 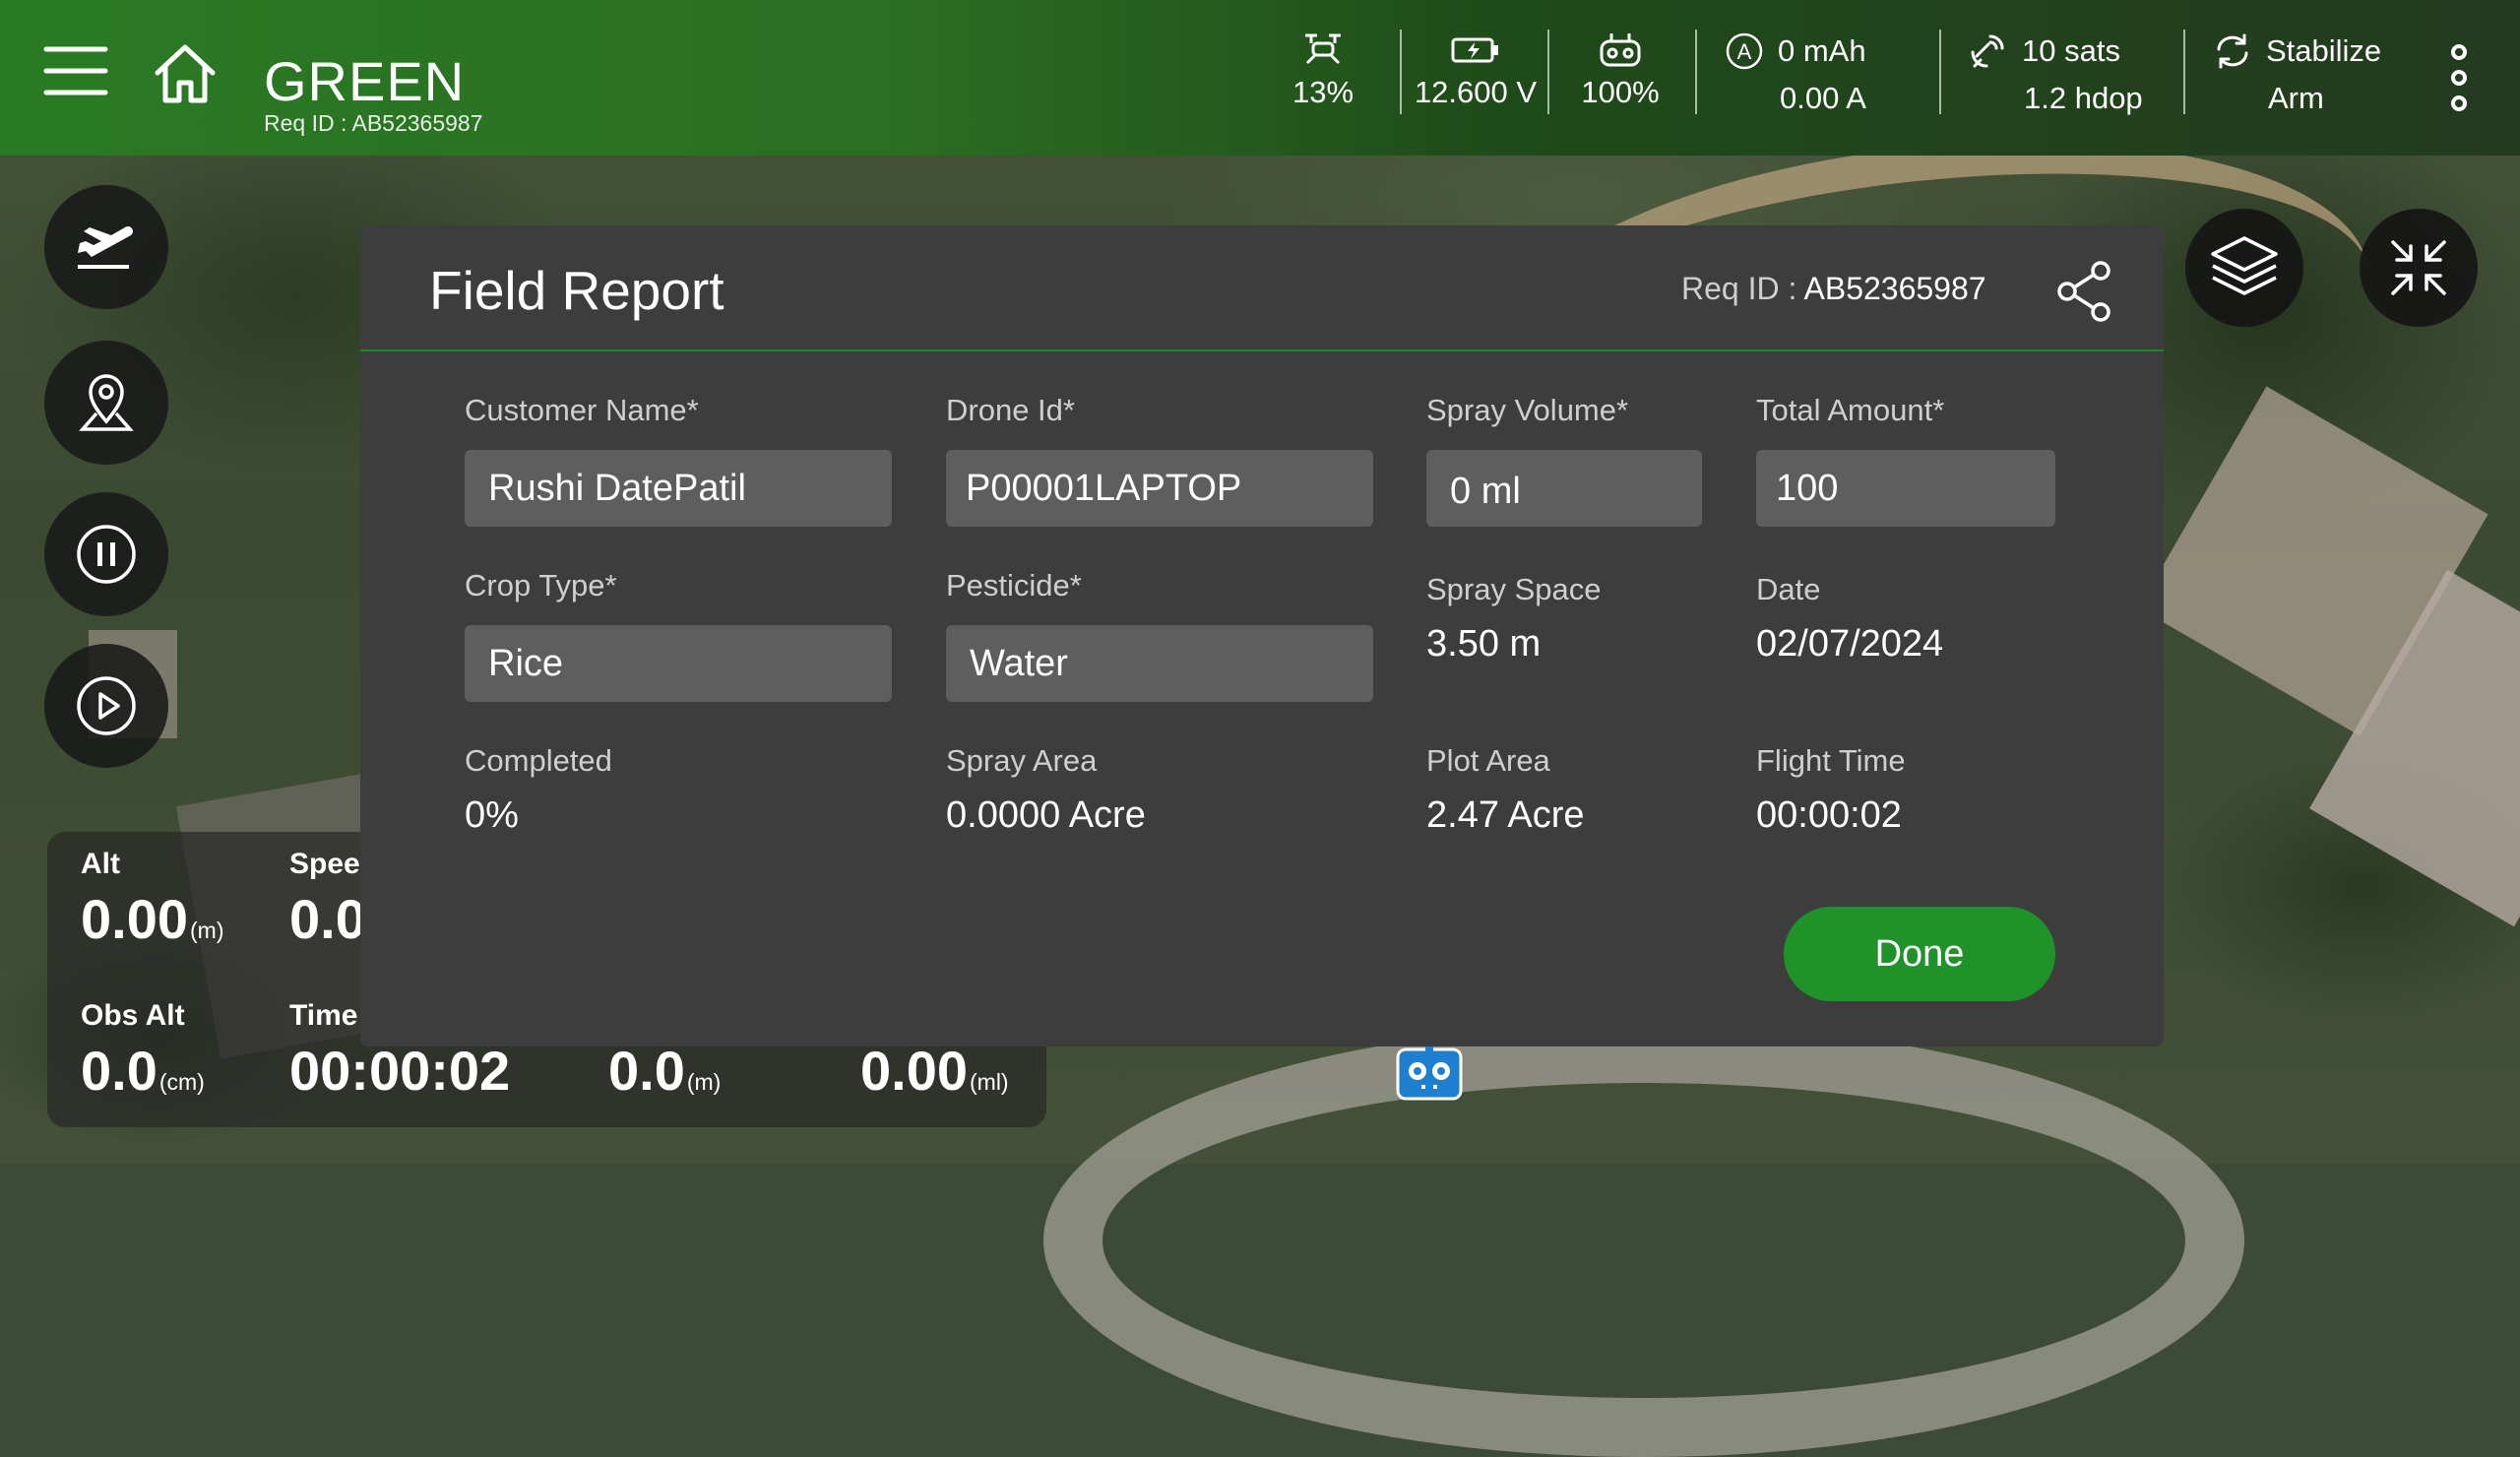 I want to click on gamepad-icon, so click(x=1620, y=49).